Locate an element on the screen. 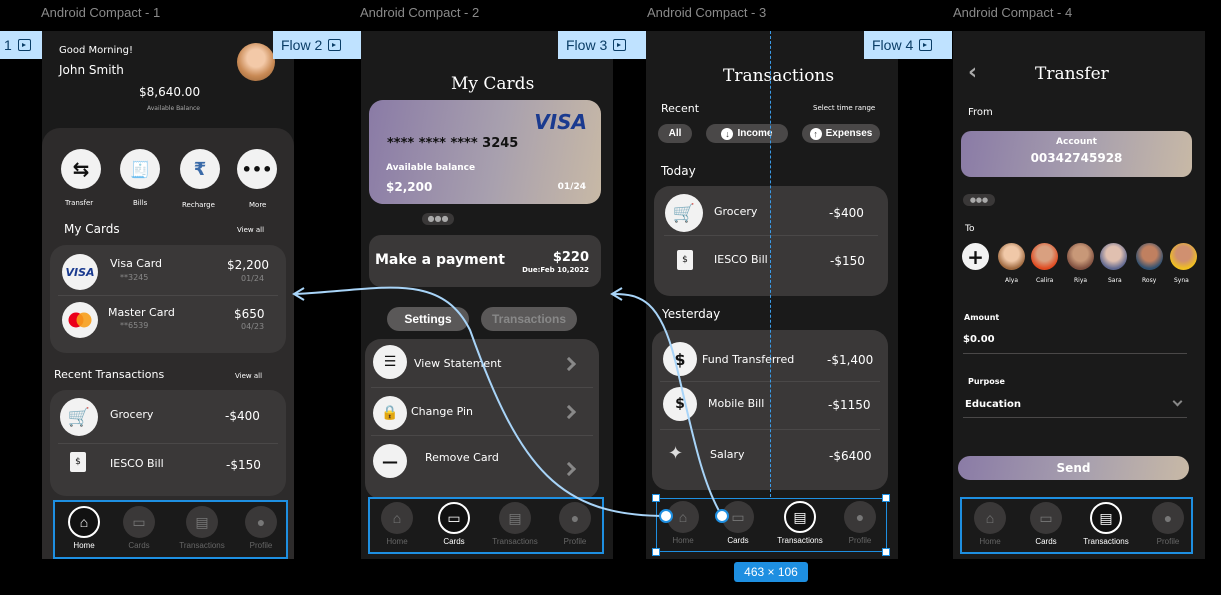 The height and width of the screenshot is (595, 1221). prototype-connections is located at coordinates (510, 404).